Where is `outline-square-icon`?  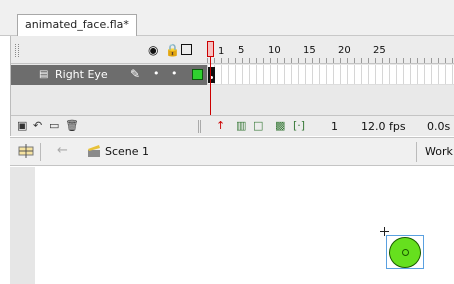 outline-square-icon is located at coordinates (186, 49).